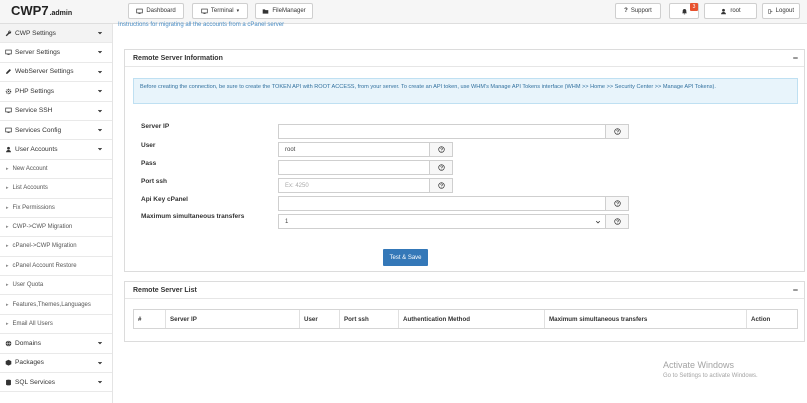 The image size is (807, 403). Describe the element at coordinates (149, 163) in the screenshot. I see `pass-label: Pass` at that location.